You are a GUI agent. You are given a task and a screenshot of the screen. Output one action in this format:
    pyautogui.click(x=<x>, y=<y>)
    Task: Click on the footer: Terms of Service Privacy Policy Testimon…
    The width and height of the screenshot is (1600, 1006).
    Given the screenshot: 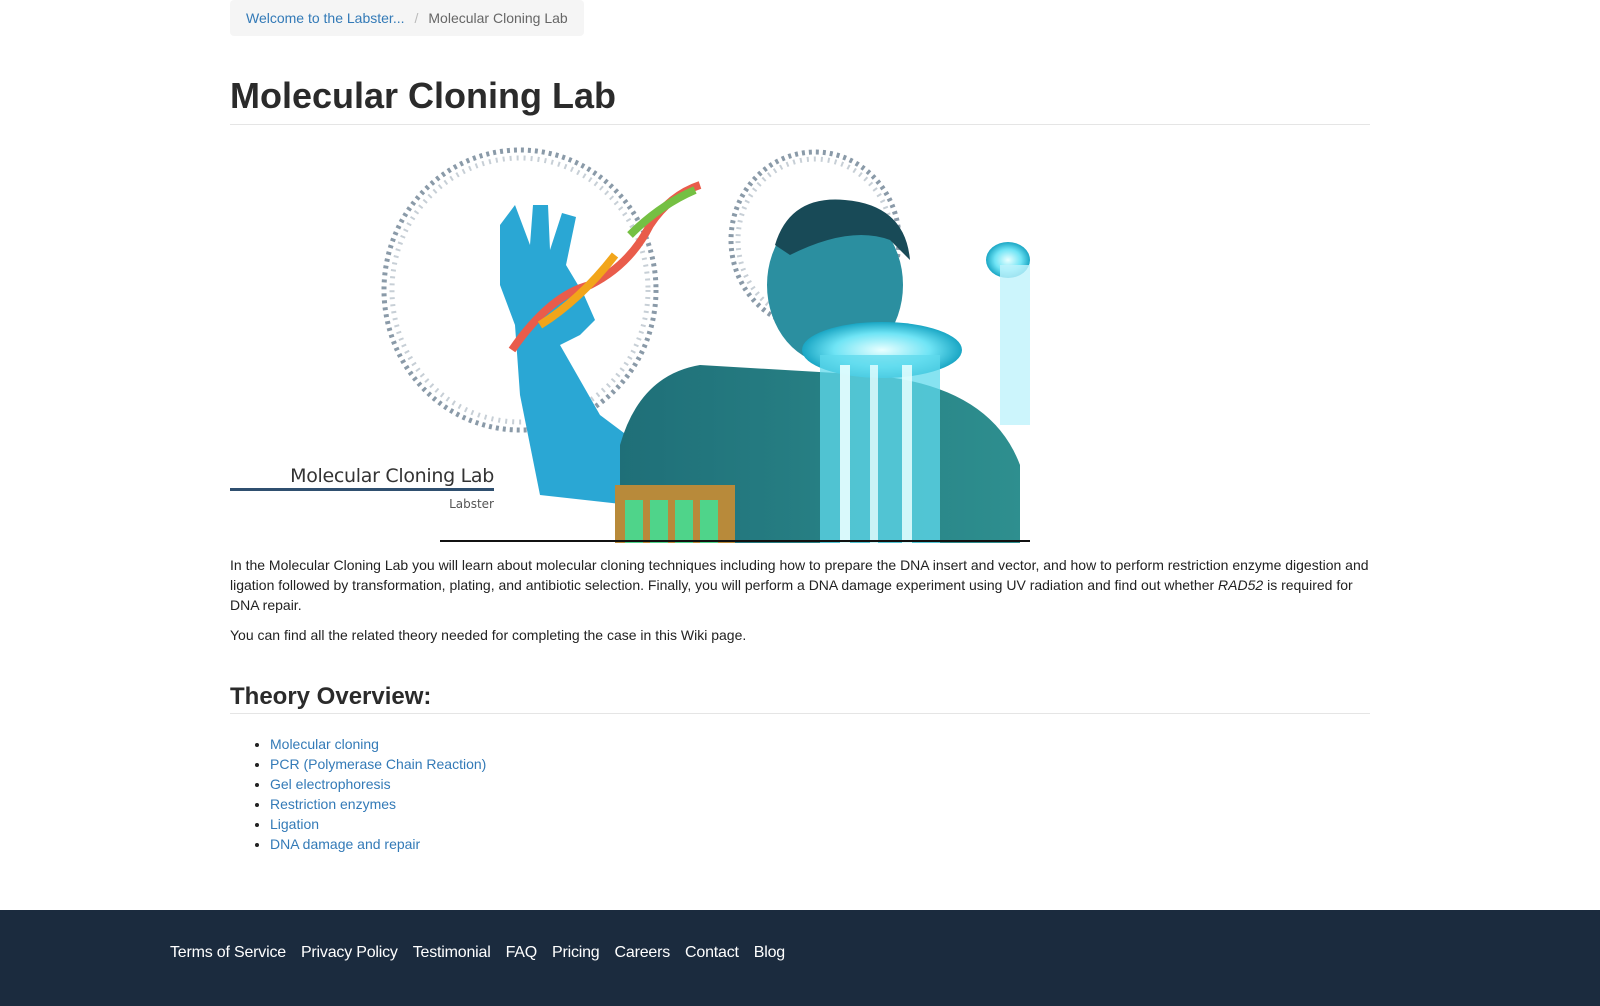 What is the action you would take?
    pyautogui.click(x=800, y=958)
    